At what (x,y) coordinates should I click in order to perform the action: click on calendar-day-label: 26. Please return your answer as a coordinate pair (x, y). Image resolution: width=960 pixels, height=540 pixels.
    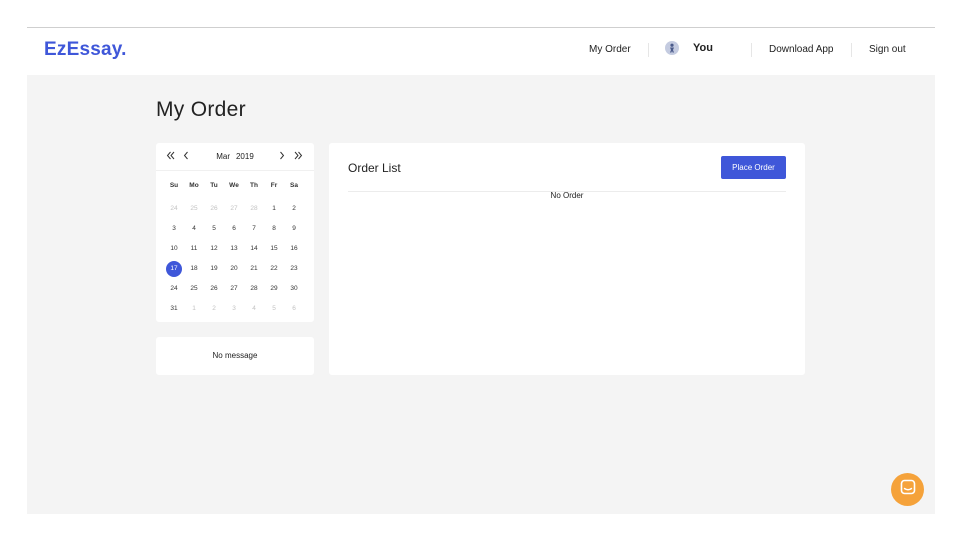
    Looking at the image, I should click on (214, 208).